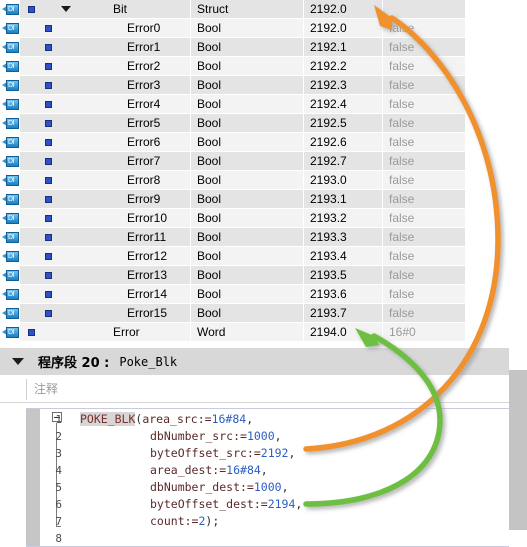 This screenshot has height=547, width=527. I want to click on code-line: 8, so click(274, 538).